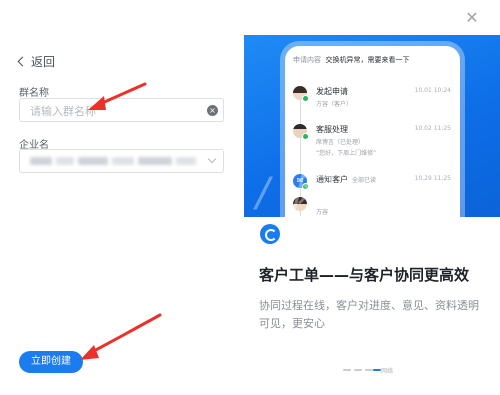  What do you see at coordinates (364, 180) in the screenshot?
I see `timeline-tag: 全部已读` at bounding box center [364, 180].